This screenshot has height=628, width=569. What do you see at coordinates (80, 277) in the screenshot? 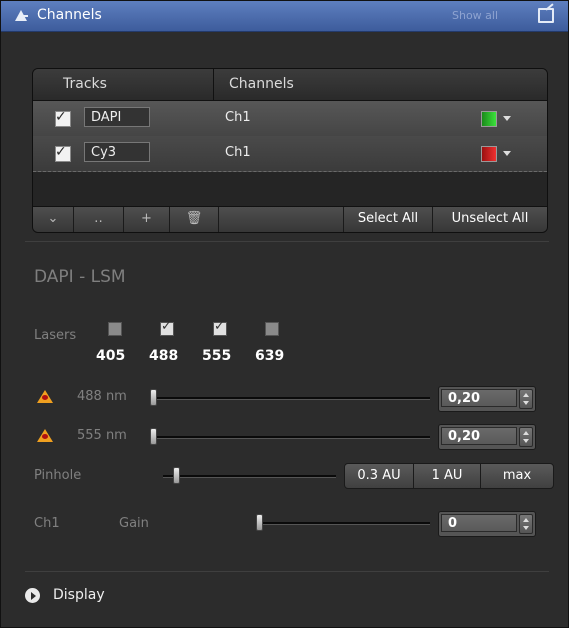
I see `track-settings-title: DAPI - LSM` at bounding box center [80, 277].